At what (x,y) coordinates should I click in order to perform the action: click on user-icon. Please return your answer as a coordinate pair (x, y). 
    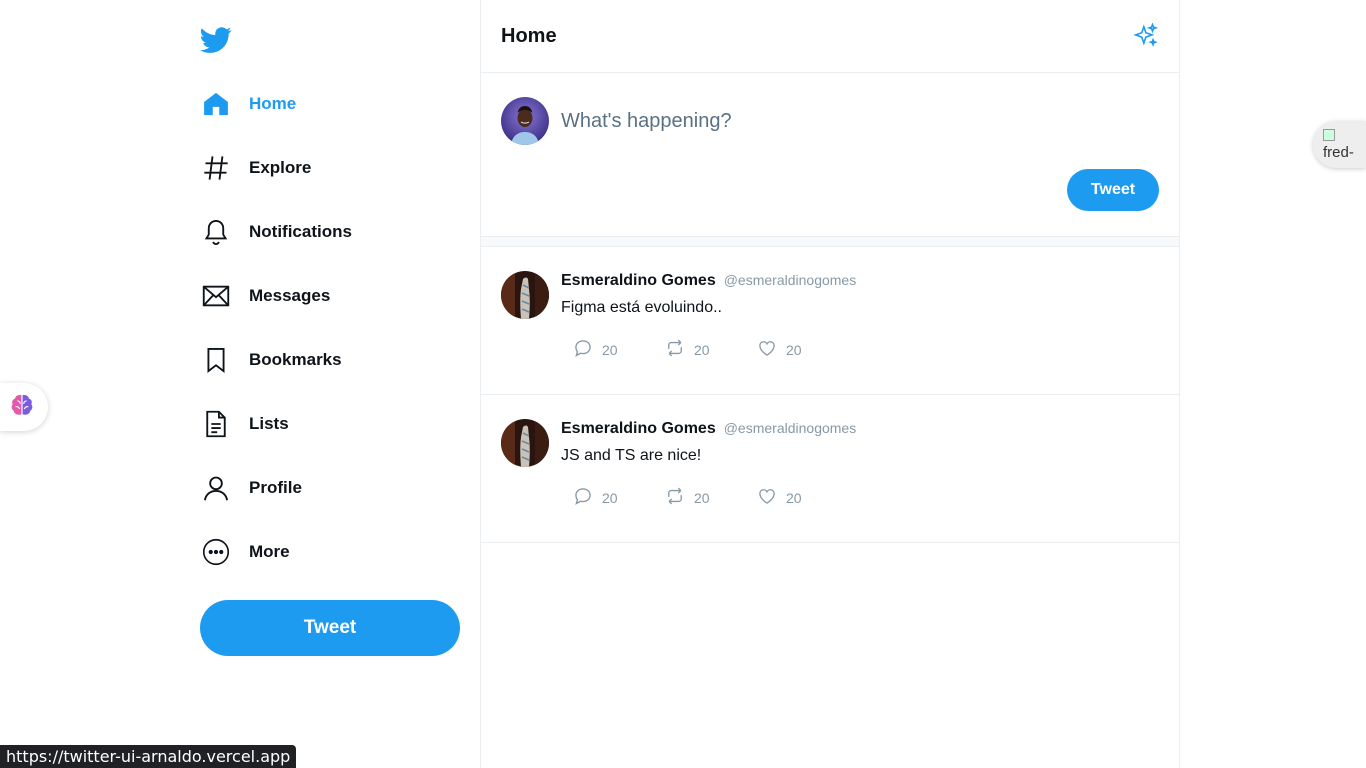
    Looking at the image, I should click on (216, 488).